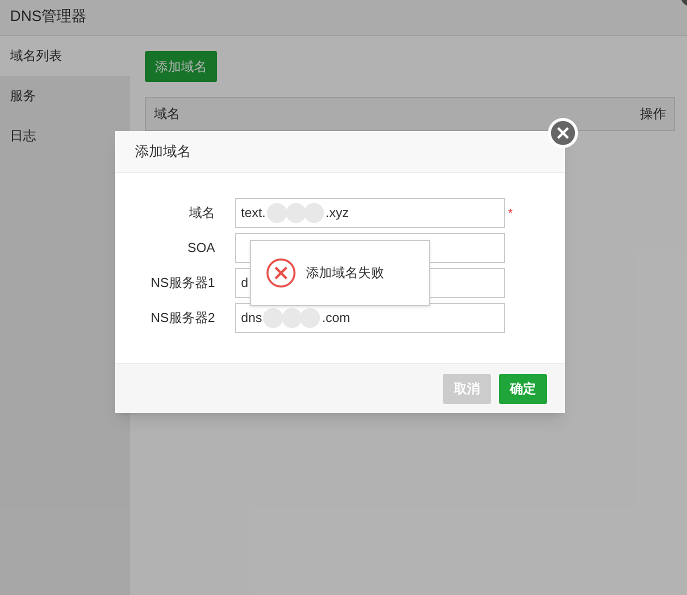 The width and height of the screenshot is (687, 595). Describe the element at coordinates (370, 213) in the screenshot. I see `input-field: text. .xyz` at that location.